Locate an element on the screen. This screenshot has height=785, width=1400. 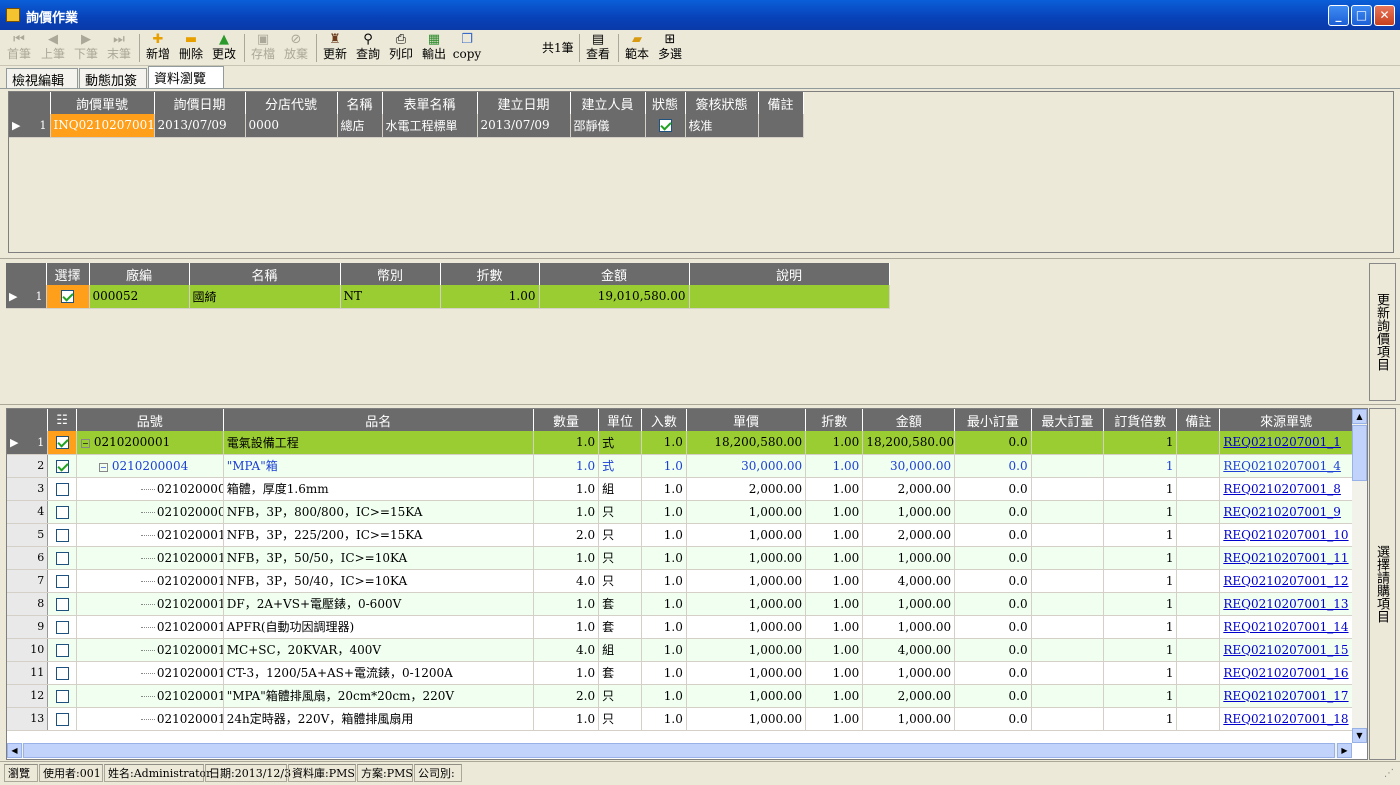
cell-item-name: NFB，3P，225/200，IC>=15KA is located at coordinates (378, 535).